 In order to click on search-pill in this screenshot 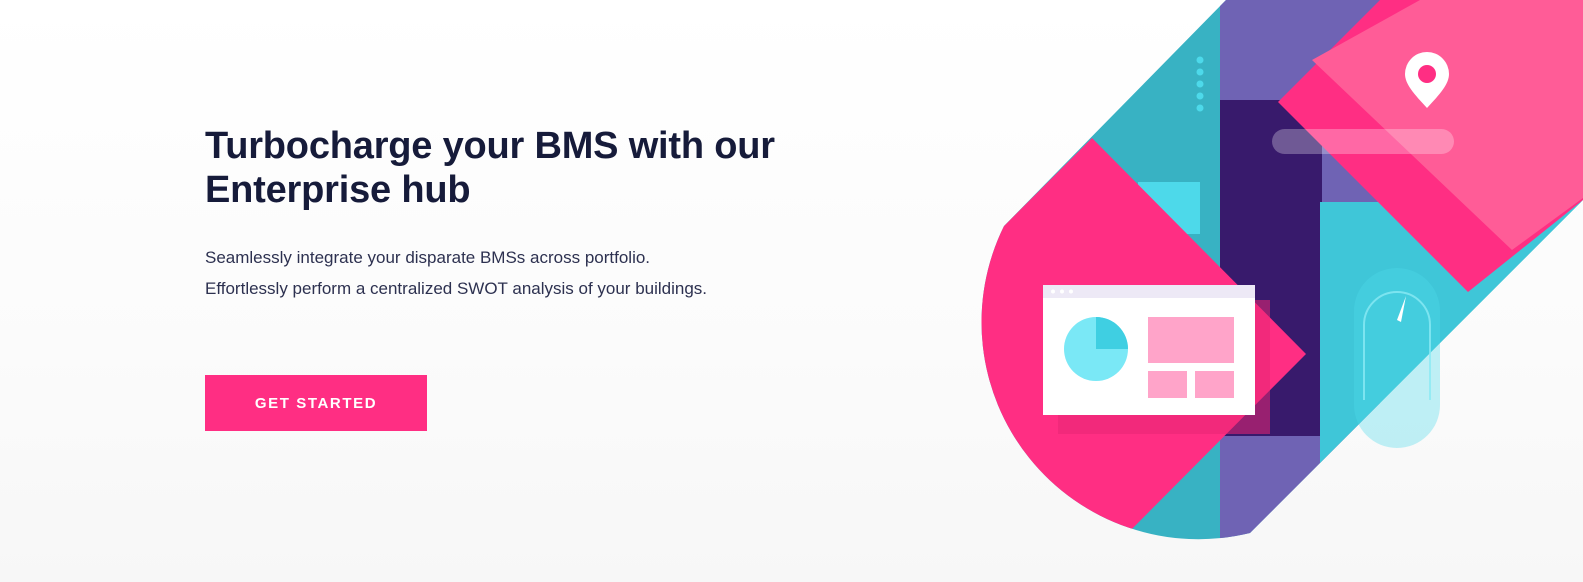, I will do `click(1363, 141)`.